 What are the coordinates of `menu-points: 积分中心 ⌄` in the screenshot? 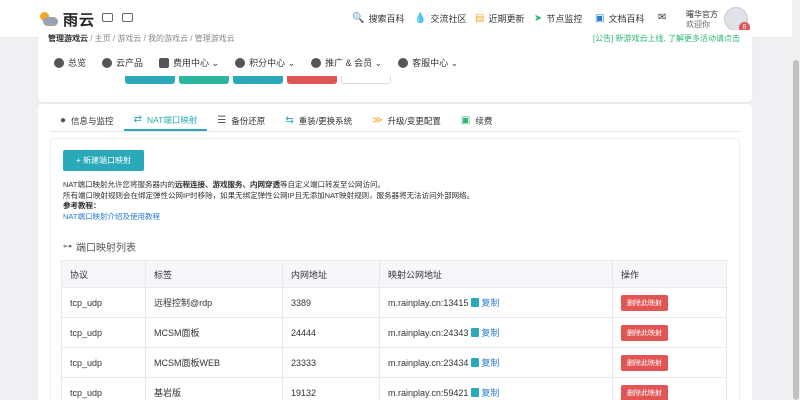 It's located at (265, 62).